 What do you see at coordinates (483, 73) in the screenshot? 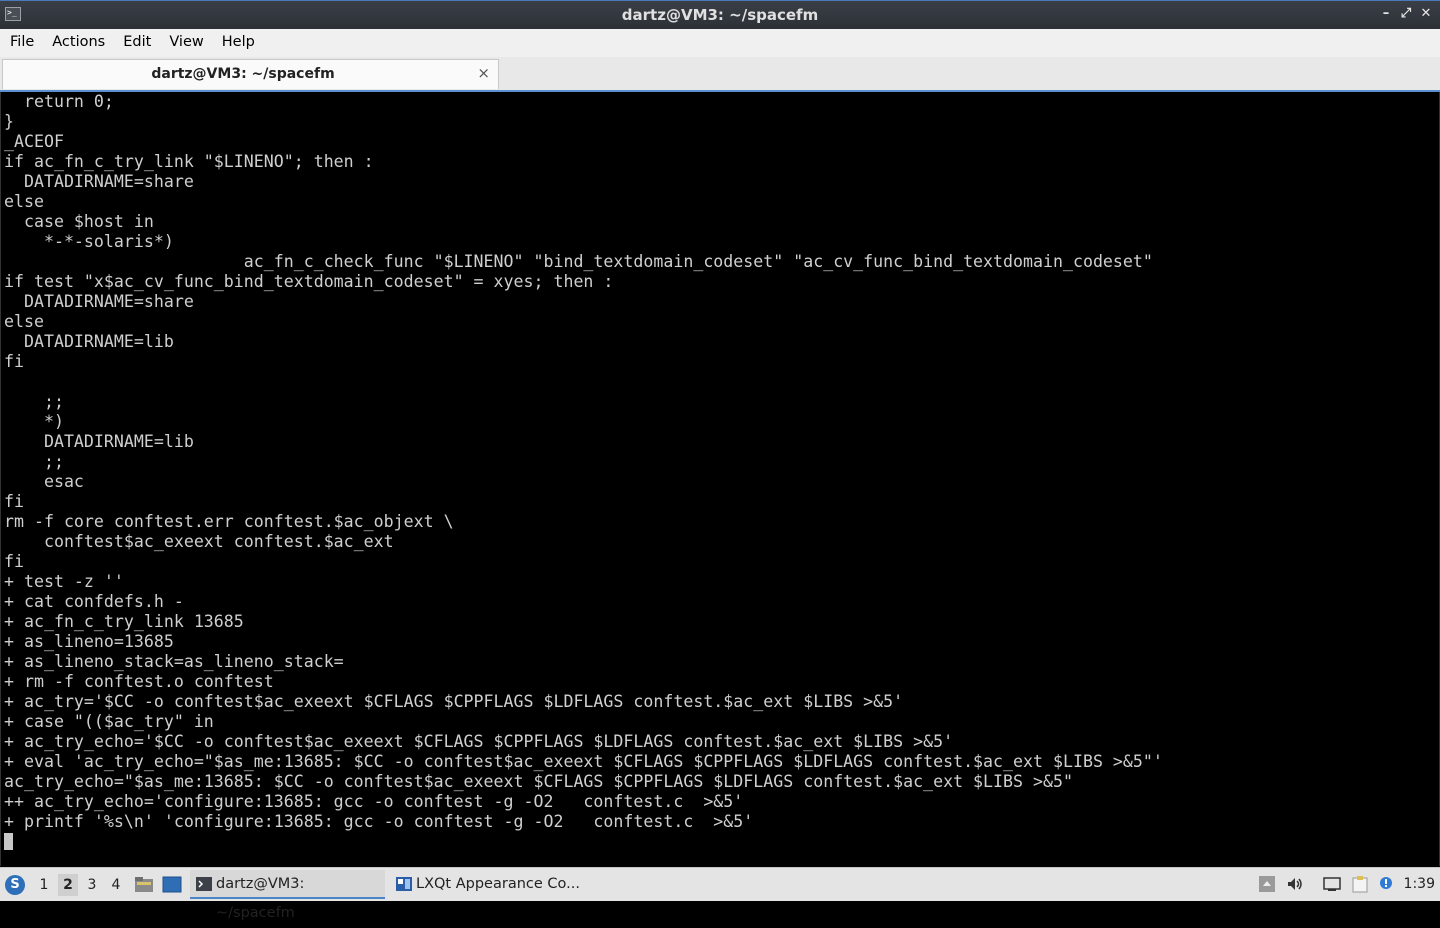
I see `tab-close-icon: ×` at bounding box center [483, 73].